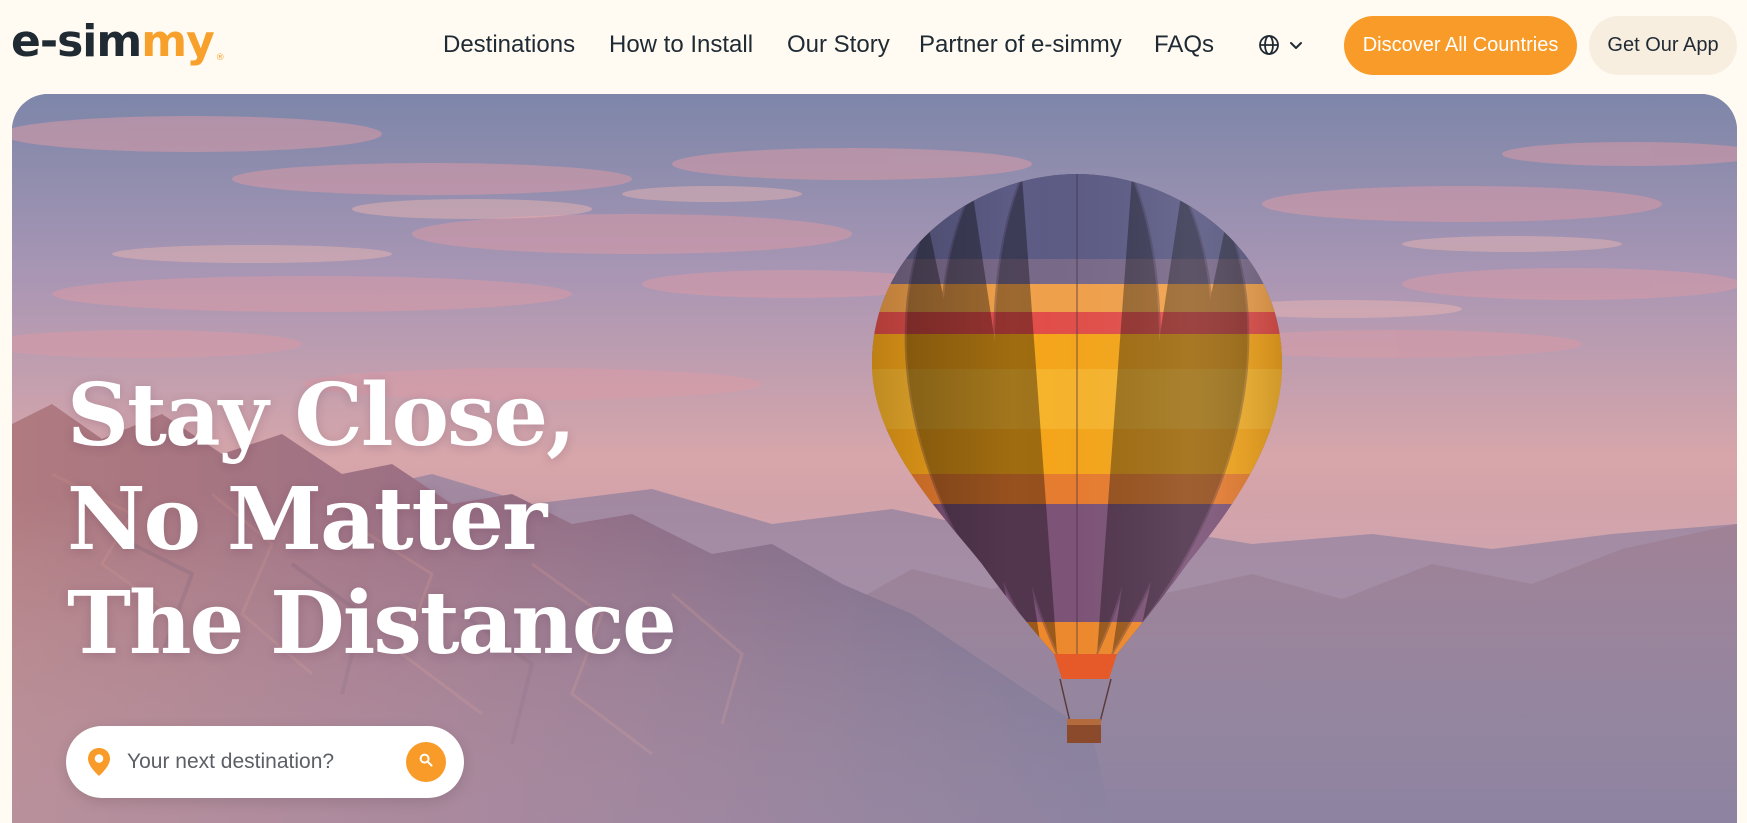  What do you see at coordinates (260, 762) in the screenshot?
I see `destination-search-input` at bounding box center [260, 762].